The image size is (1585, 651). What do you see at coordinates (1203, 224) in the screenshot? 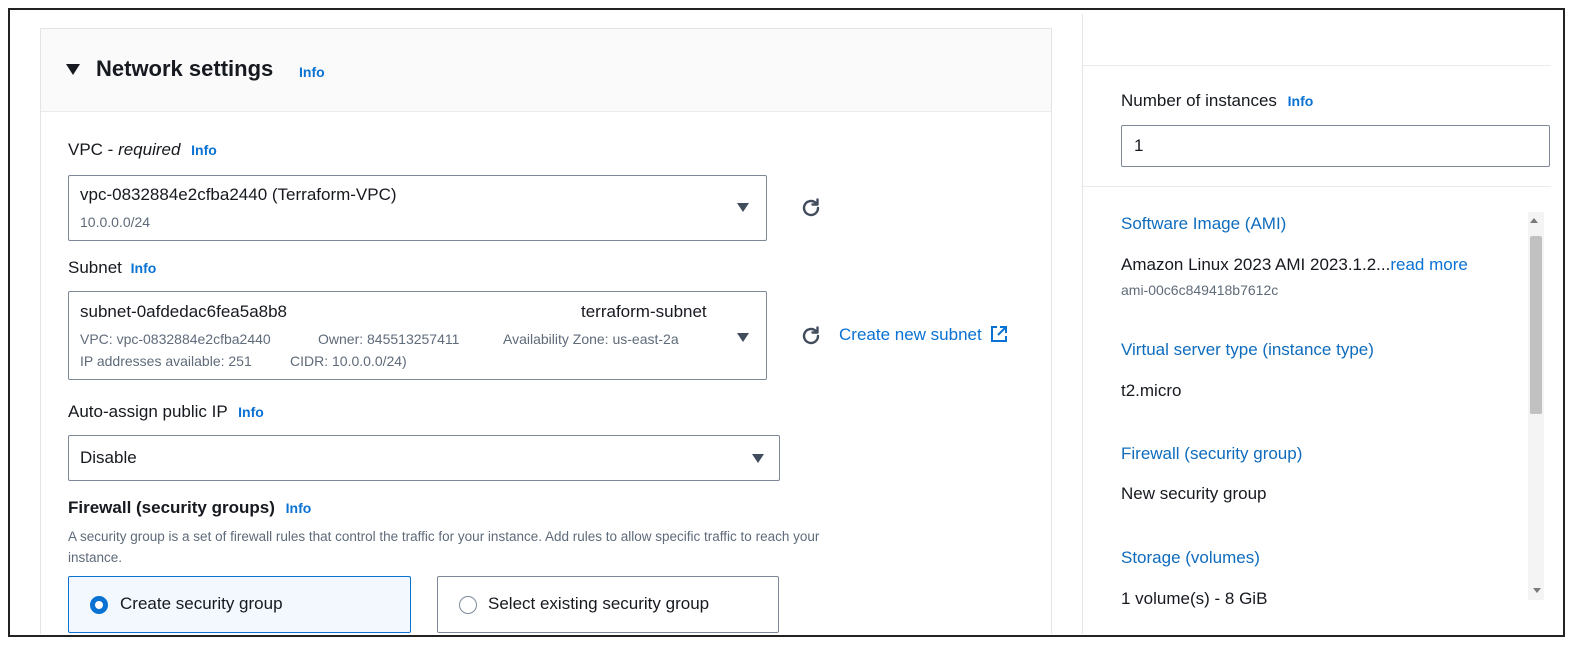
I see `ami-heading: Software Image (AMI)` at bounding box center [1203, 224].